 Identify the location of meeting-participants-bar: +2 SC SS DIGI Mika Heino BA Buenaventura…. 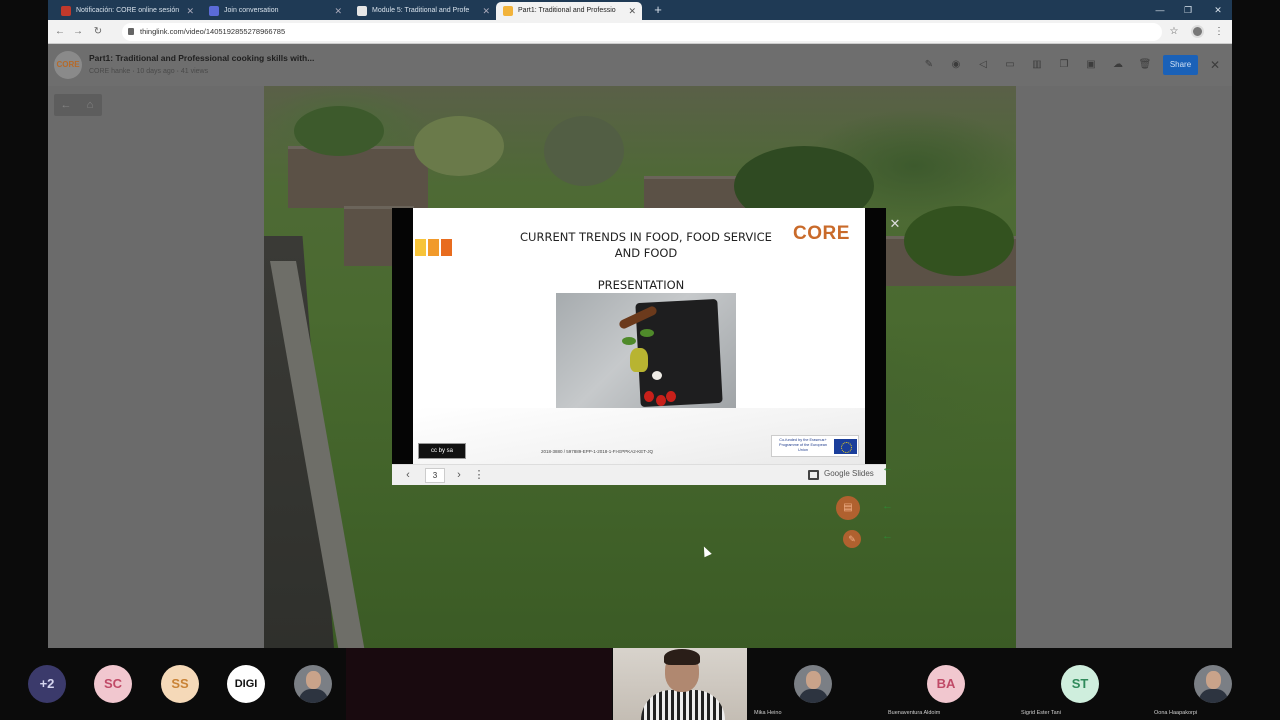
(640, 684).